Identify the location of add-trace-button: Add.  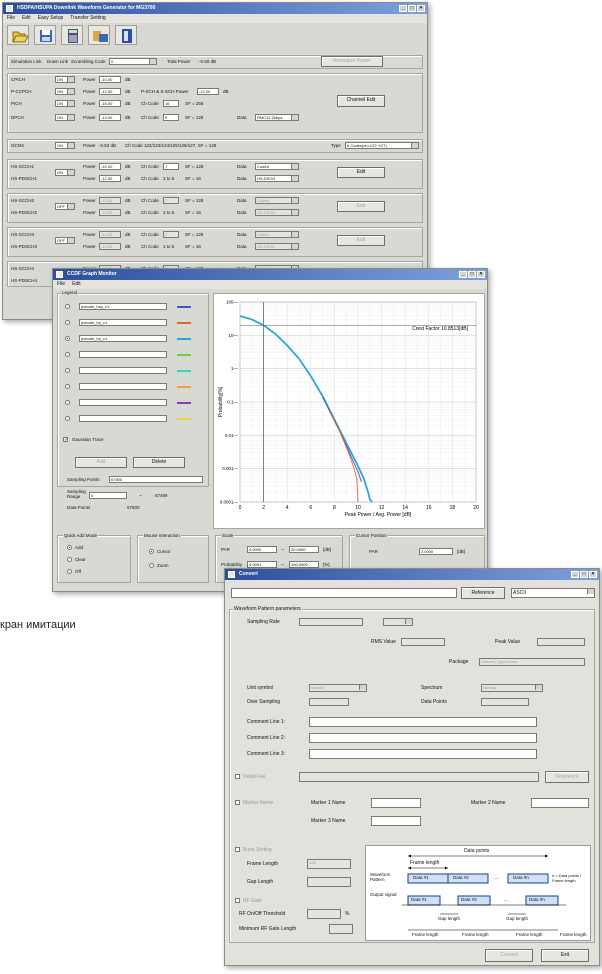
(101, 462).